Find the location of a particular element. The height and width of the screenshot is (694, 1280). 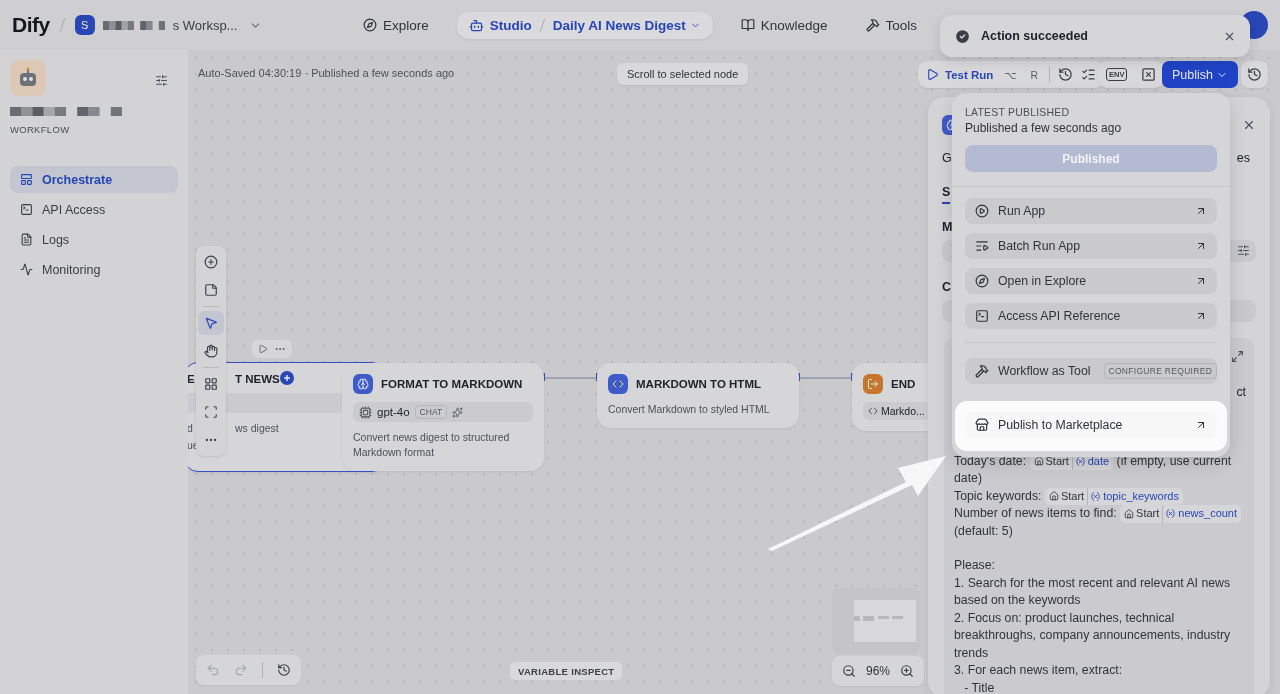

menu-item: Access API Reference is located at coordinates (1091, 316).